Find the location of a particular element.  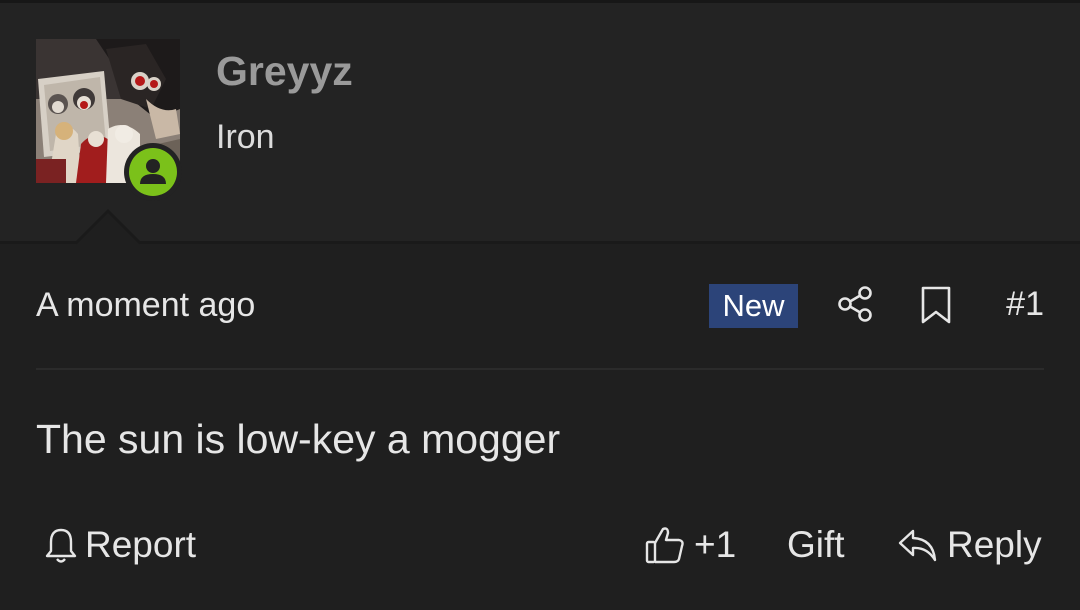

report-label: Report is located at coordinates (141, 544).